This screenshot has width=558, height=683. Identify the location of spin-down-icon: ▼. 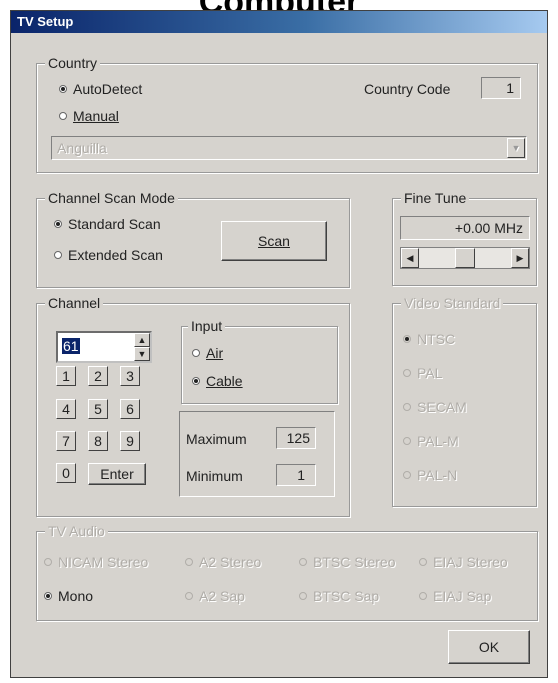
(142, 354).